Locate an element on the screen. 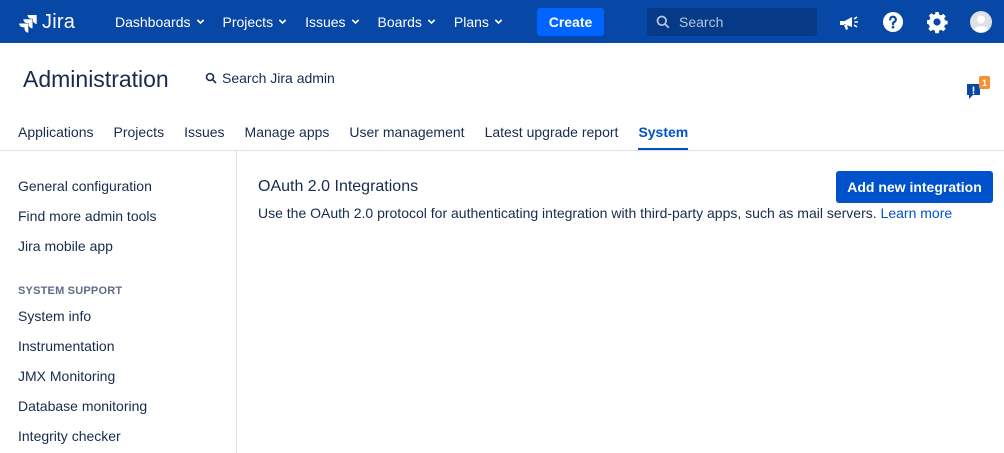  megaphone-icon is located at coordinates (849, 22).